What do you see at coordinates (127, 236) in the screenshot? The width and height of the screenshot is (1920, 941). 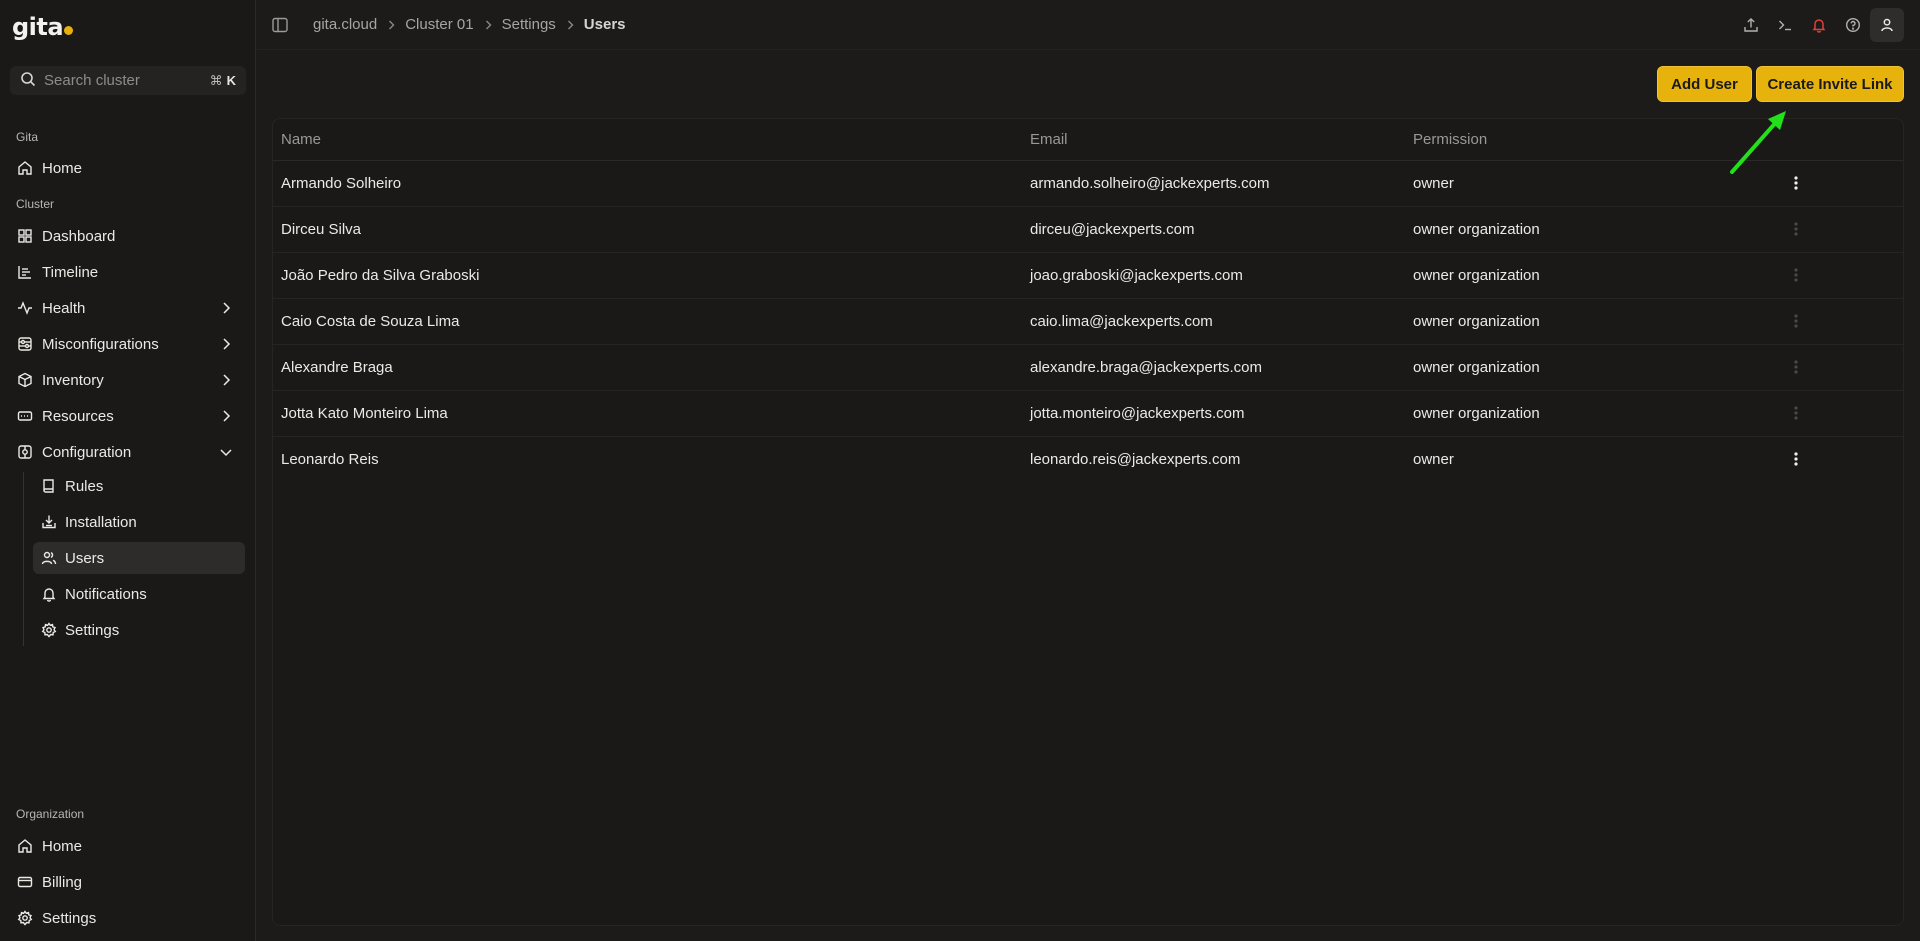 I see `sidebar-item-dashboard: Dashboard` at bounding box center [127, 236].